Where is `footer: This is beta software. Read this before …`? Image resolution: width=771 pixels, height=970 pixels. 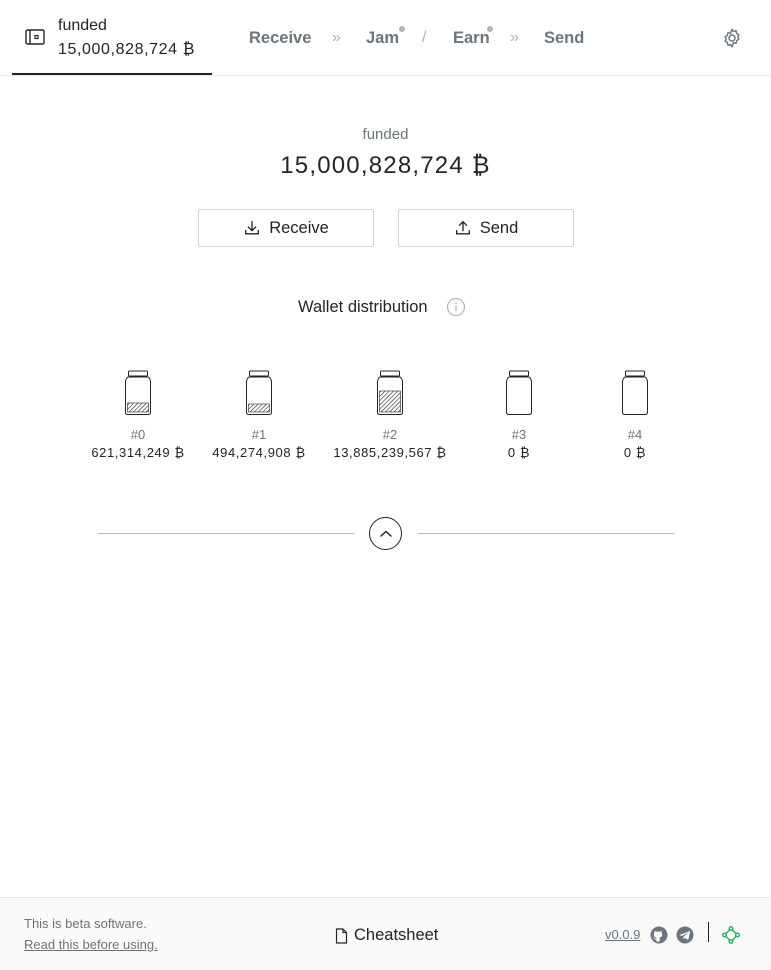 footer: This is beta software. Read this before … is located at coordinates (385, 933).